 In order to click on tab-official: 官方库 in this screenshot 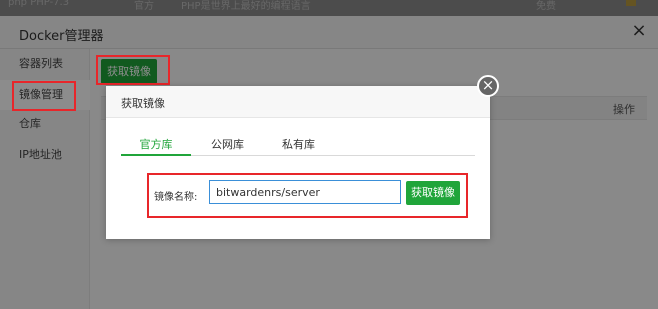, I will do `click(156, 146)`.